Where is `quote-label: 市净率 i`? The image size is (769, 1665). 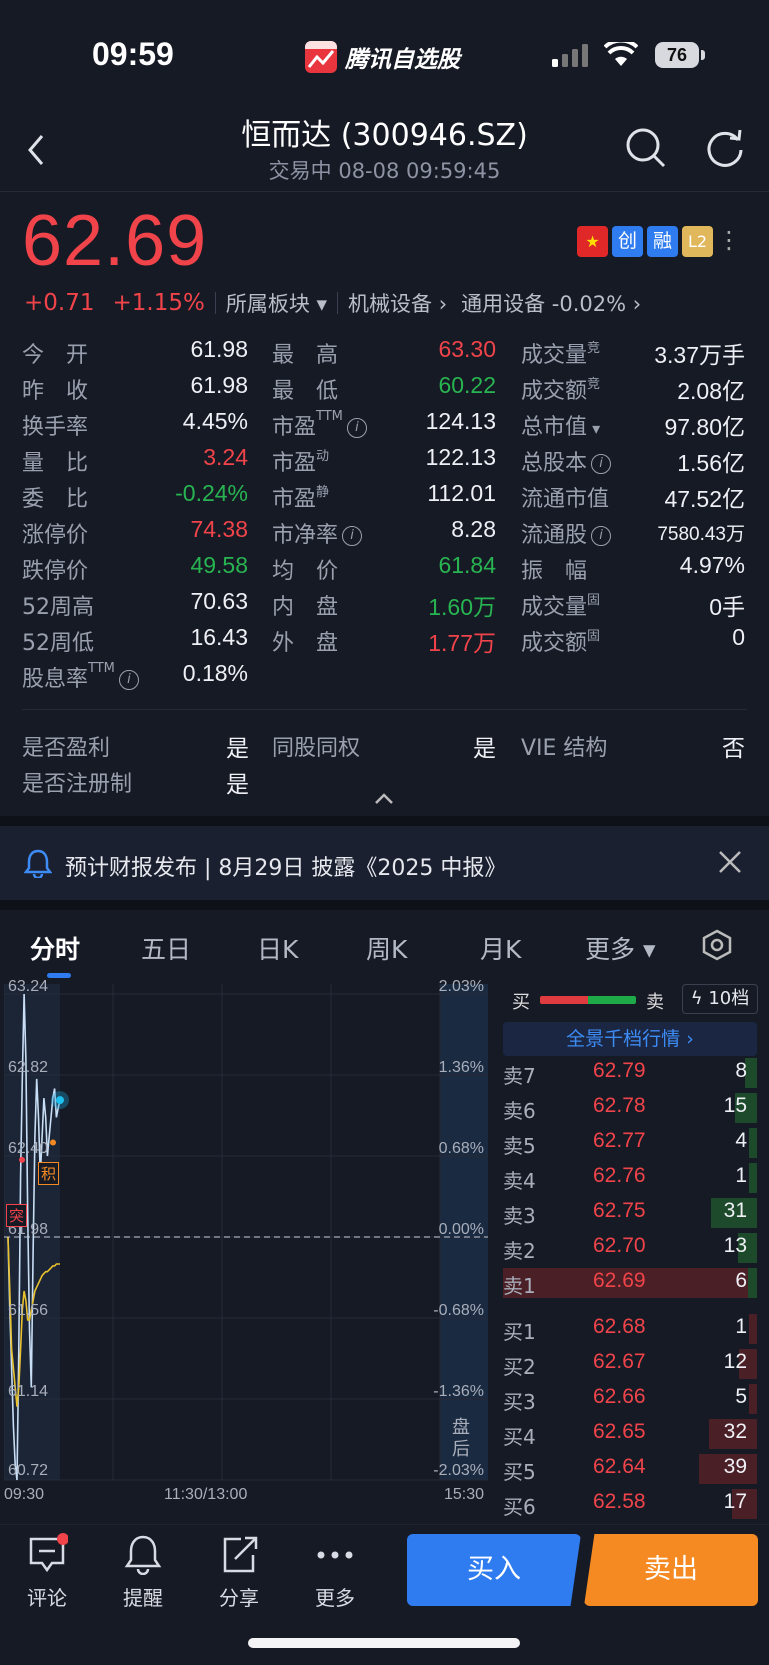 quote-label: 市净率 i is located at coordinates (317, 533).